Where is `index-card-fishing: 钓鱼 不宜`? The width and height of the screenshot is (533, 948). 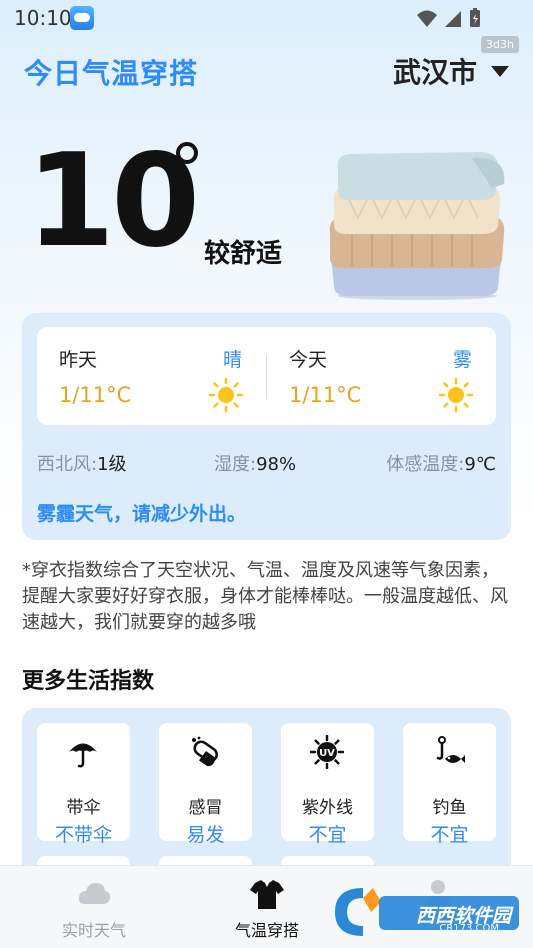 index-card-fishing: 钓鱼 不宜 is located at coordinates (449, 784).